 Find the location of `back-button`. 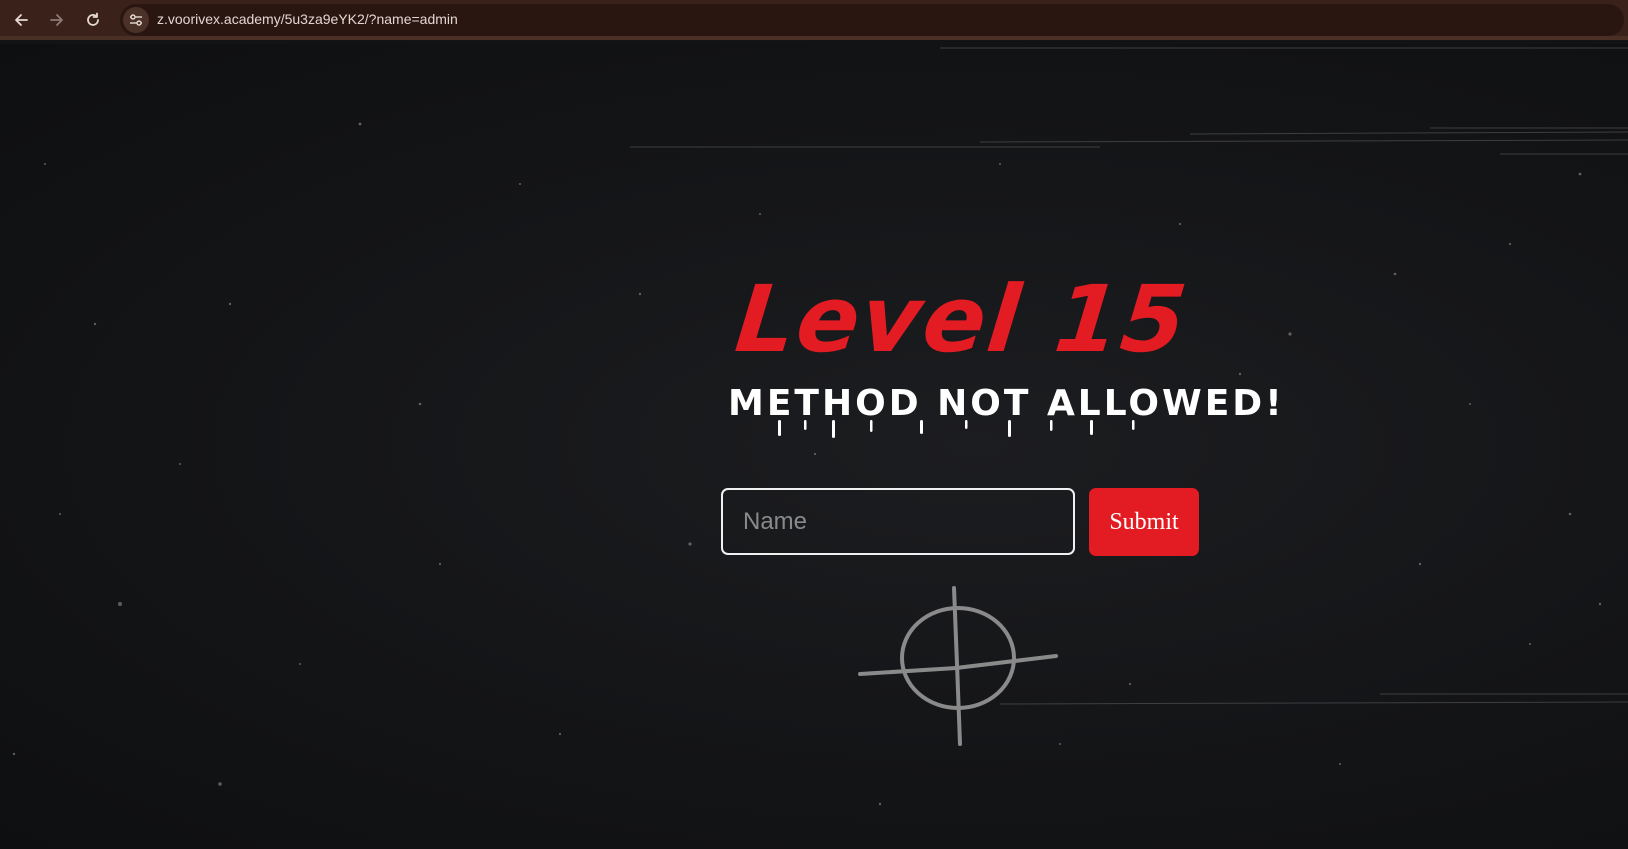

back-button is located at coordinates (21, 20).